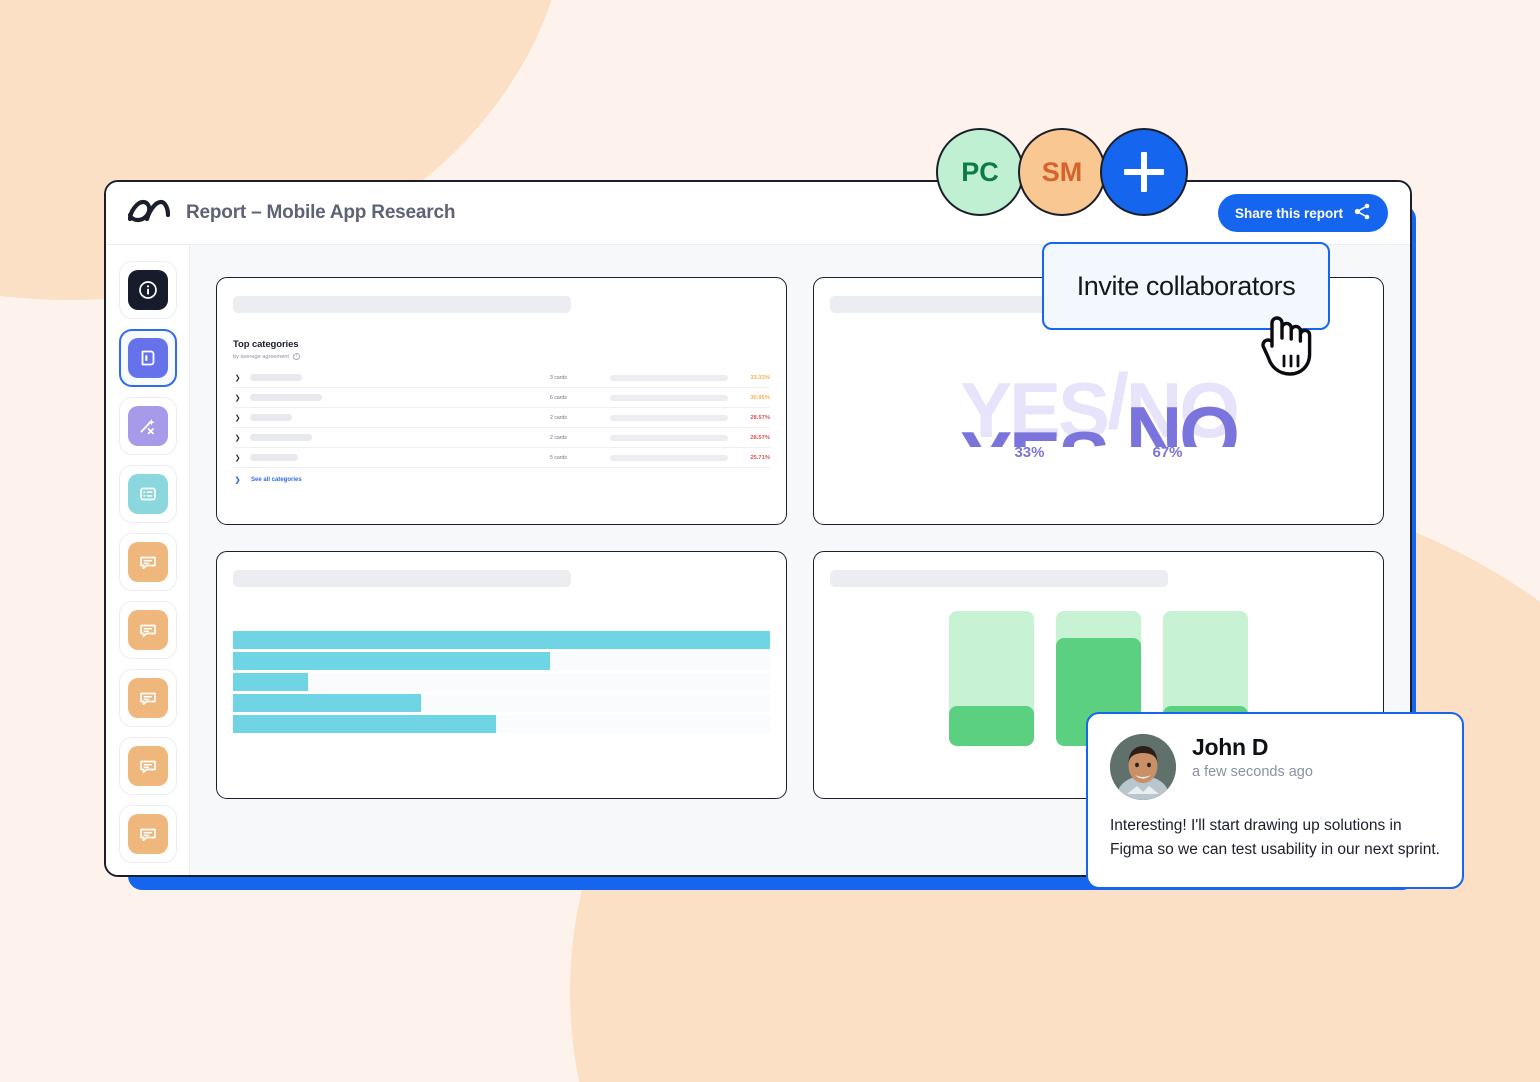  I want to click on card-count: 6 cards, so click(559, 397).